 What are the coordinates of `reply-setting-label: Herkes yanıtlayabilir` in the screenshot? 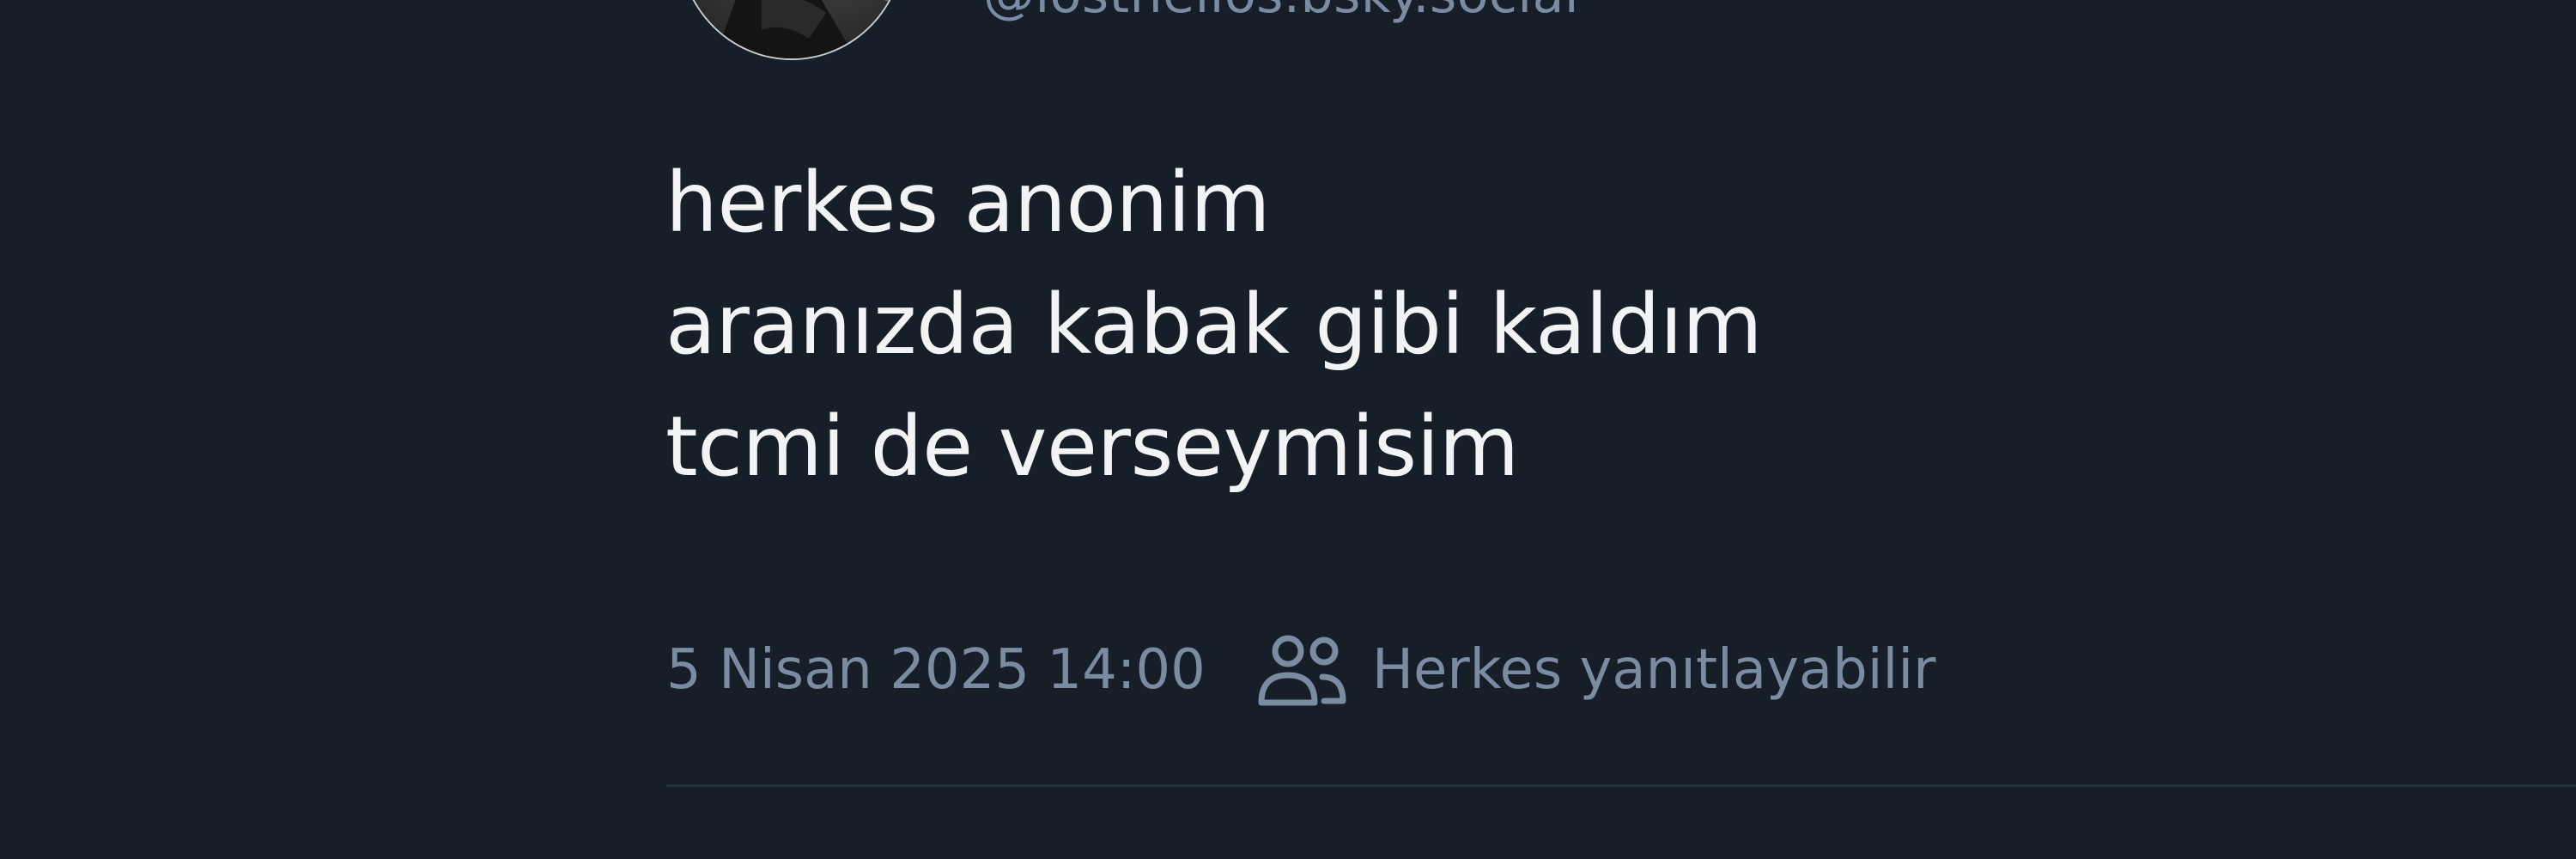 It's located at (1653, 670).